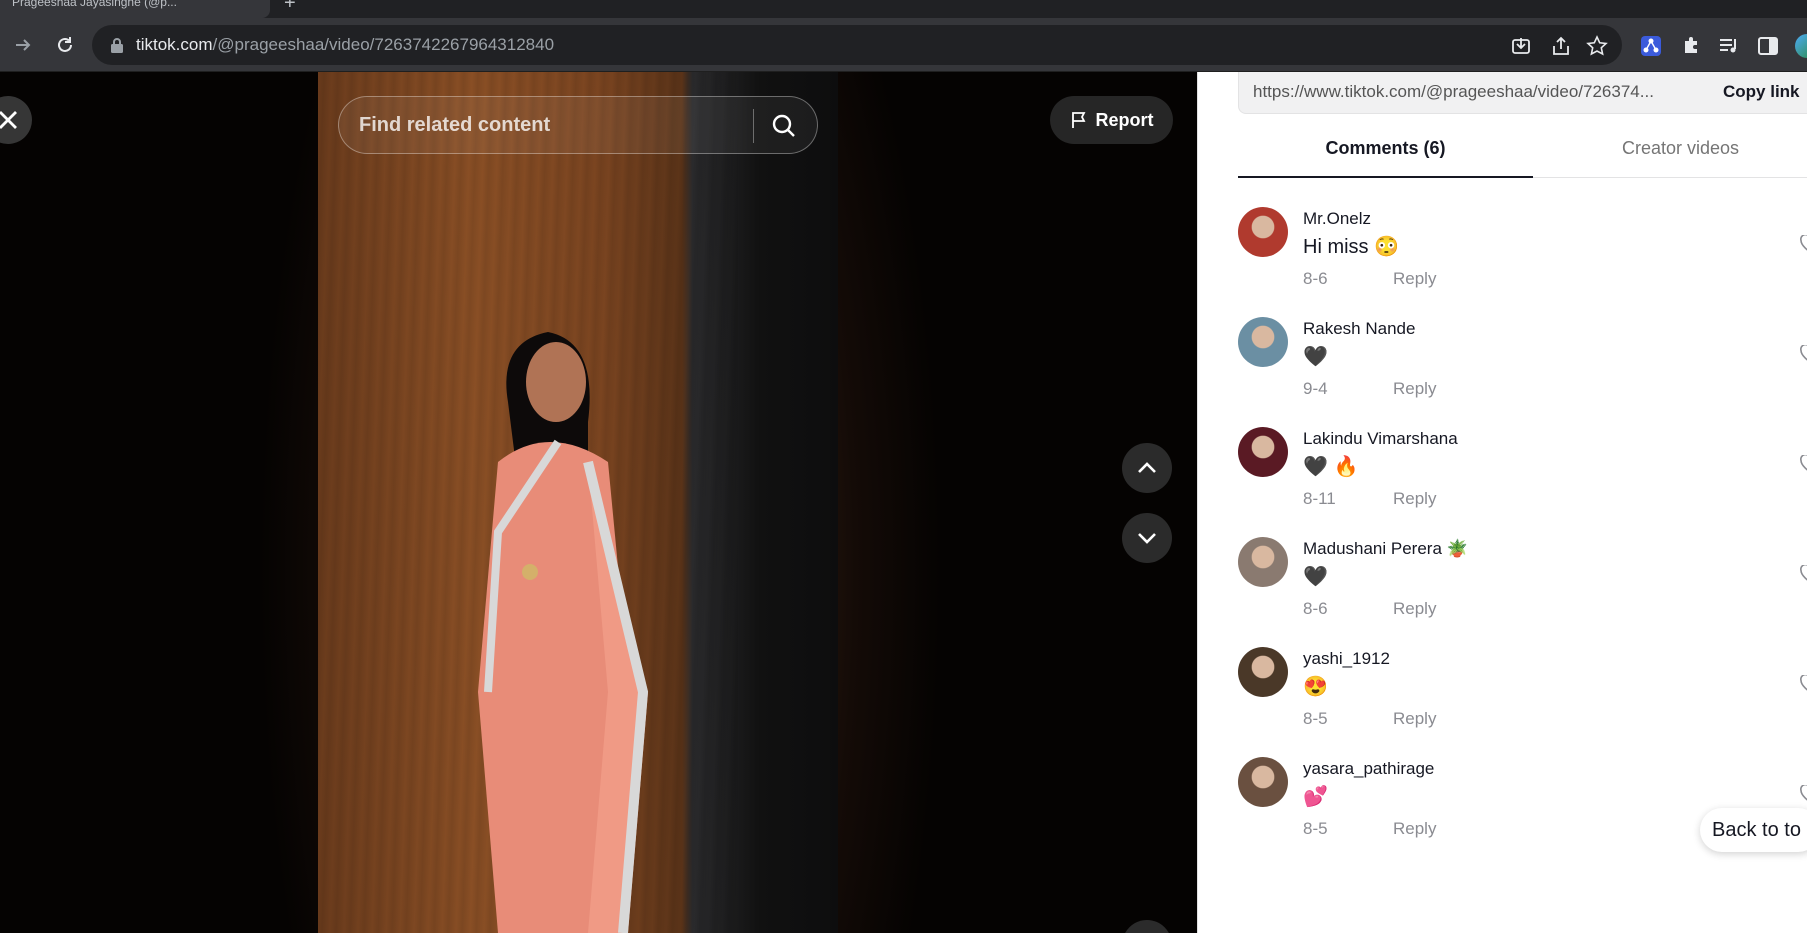  What do you see at coordinates (1331, 467) in the screenshot?
I see `comment-text: 🖤 🔥` at bounding box center [1331, 467].